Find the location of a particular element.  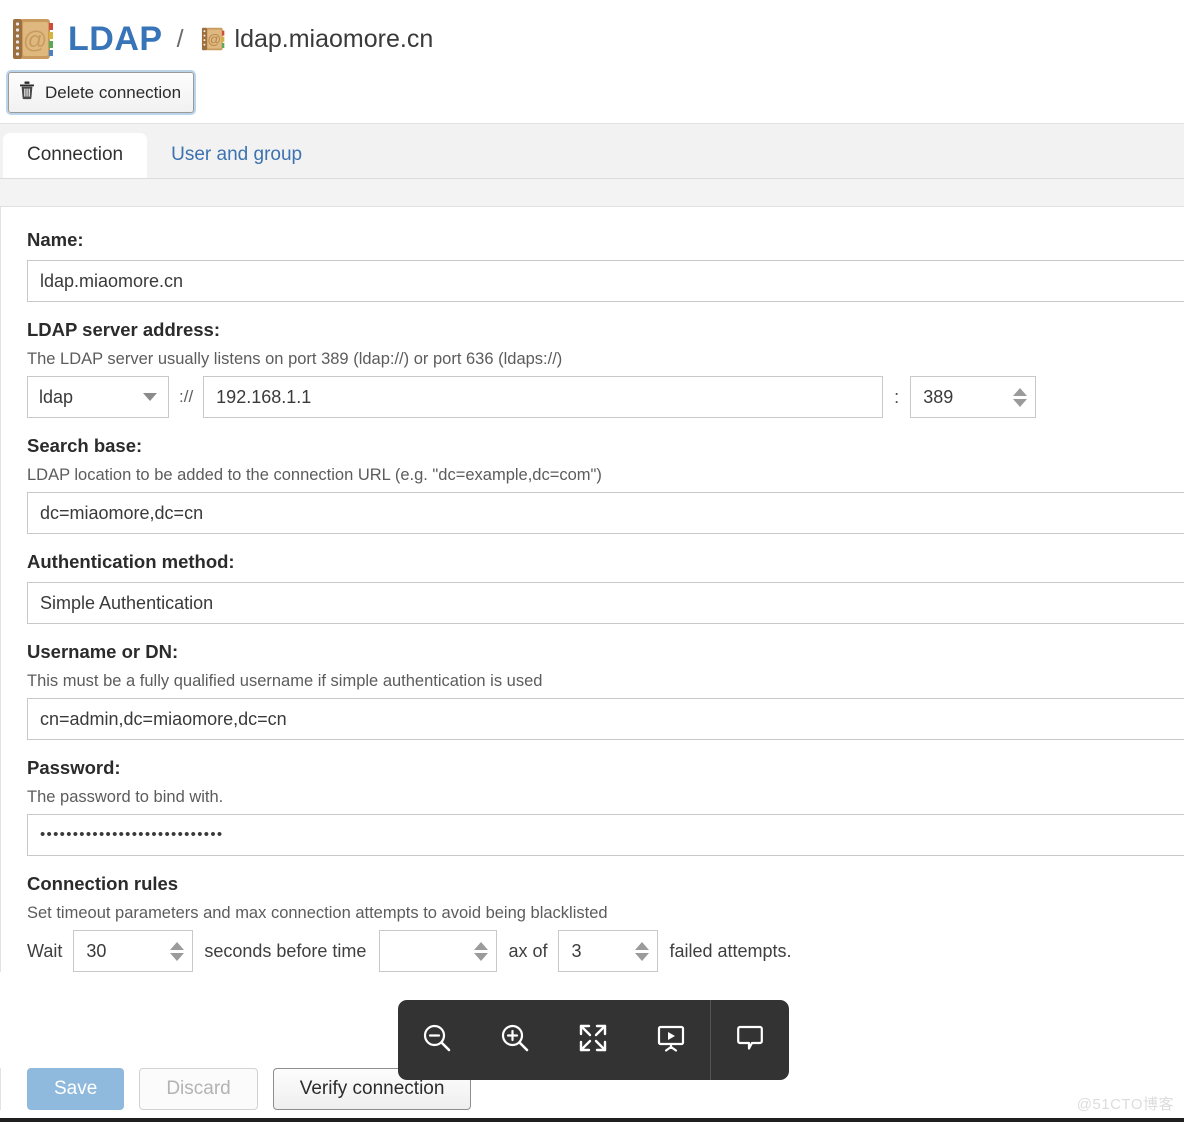

password-label: Password: is located at coordinates (74, 767).